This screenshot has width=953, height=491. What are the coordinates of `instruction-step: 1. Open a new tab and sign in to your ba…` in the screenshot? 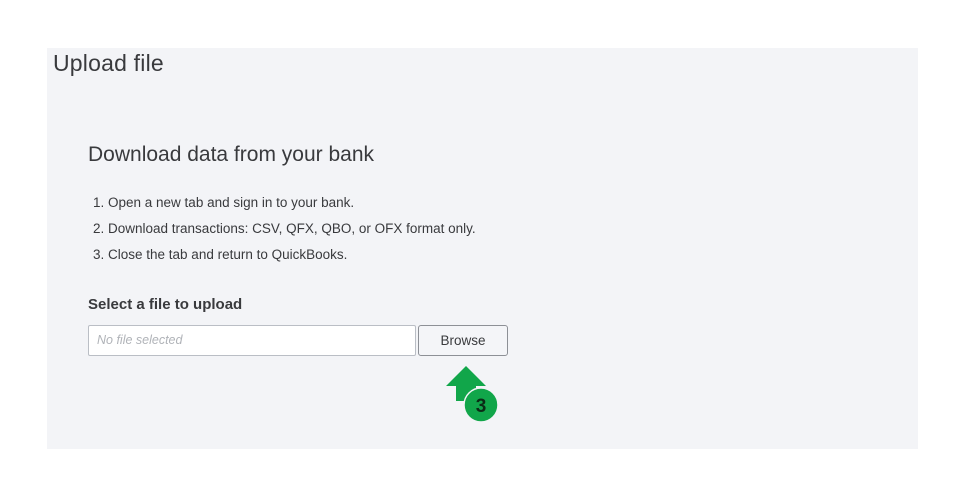 It's located at (224, 202).